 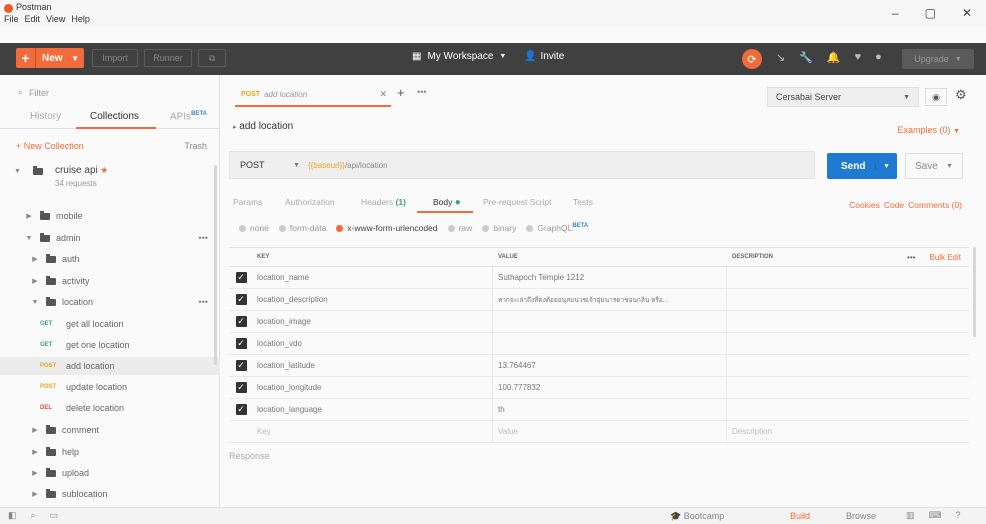 What do you see at coordinates (544, 56) in the screenshot?
I see `invite-button: 👤 Invite` at bounding box center [544, 56].